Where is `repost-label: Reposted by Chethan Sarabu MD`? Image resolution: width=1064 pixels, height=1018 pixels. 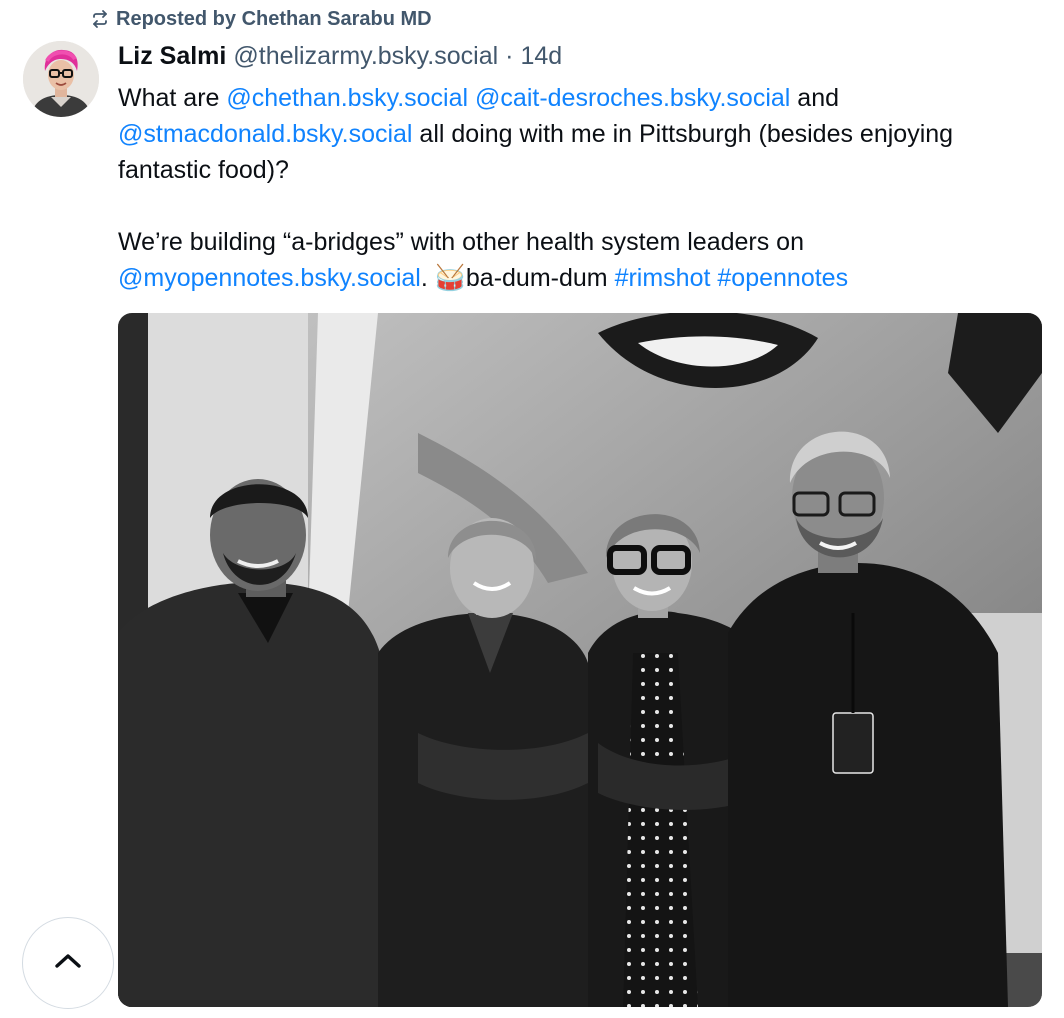 repost-label: Reposted by Chethan Sarabu MD is located at coordinates (274, 18).